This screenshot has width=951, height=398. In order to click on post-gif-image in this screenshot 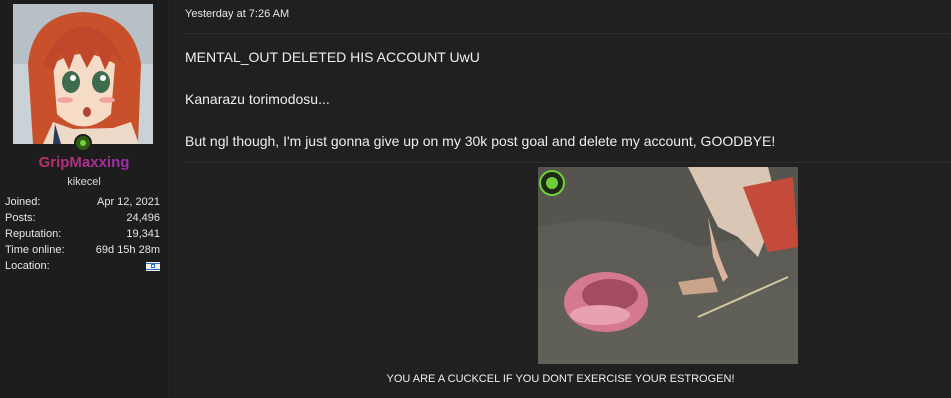, I will do `click(668, 265)`.